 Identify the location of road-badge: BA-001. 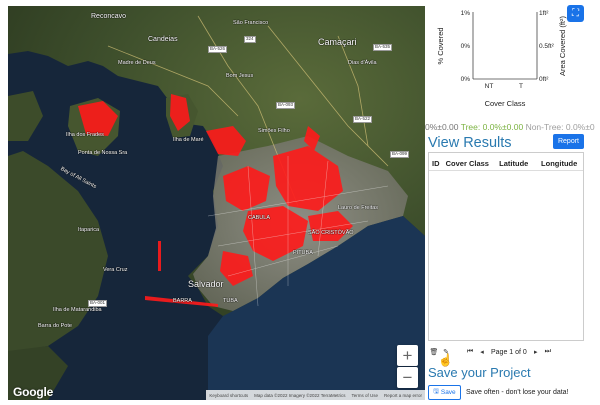
(98, 303).